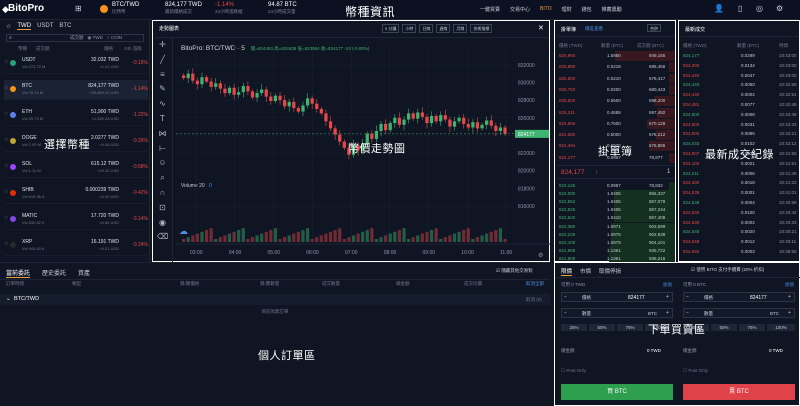 The width and height of the screenshot is (800, 406). Describe the element at coordinates (275, 299) in the screenshot. I see `pair-group-row: ⌄ BTC/TWD 取消 (0)` at that location.